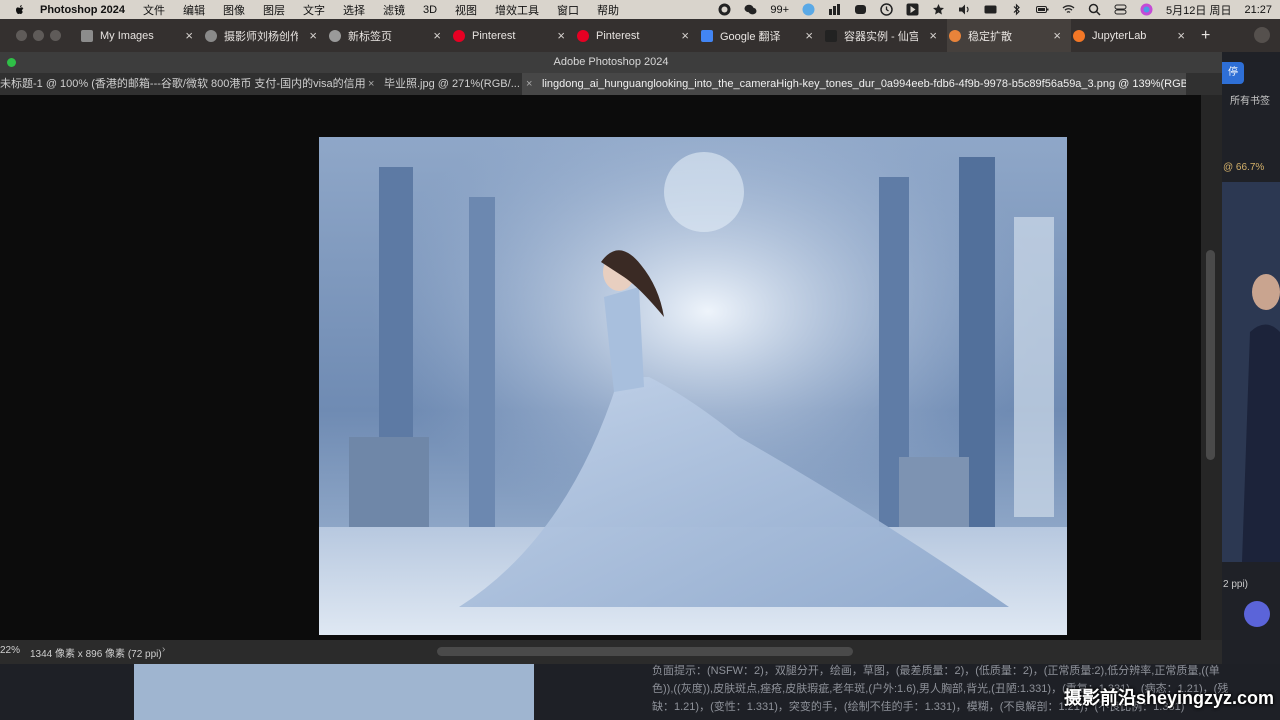 Image resolution: width=1280 pixels, height=720 pixels. Describe the element at coordinates (955, 35) in the screenshot. I see `stable-diffusion-icon` at that location.